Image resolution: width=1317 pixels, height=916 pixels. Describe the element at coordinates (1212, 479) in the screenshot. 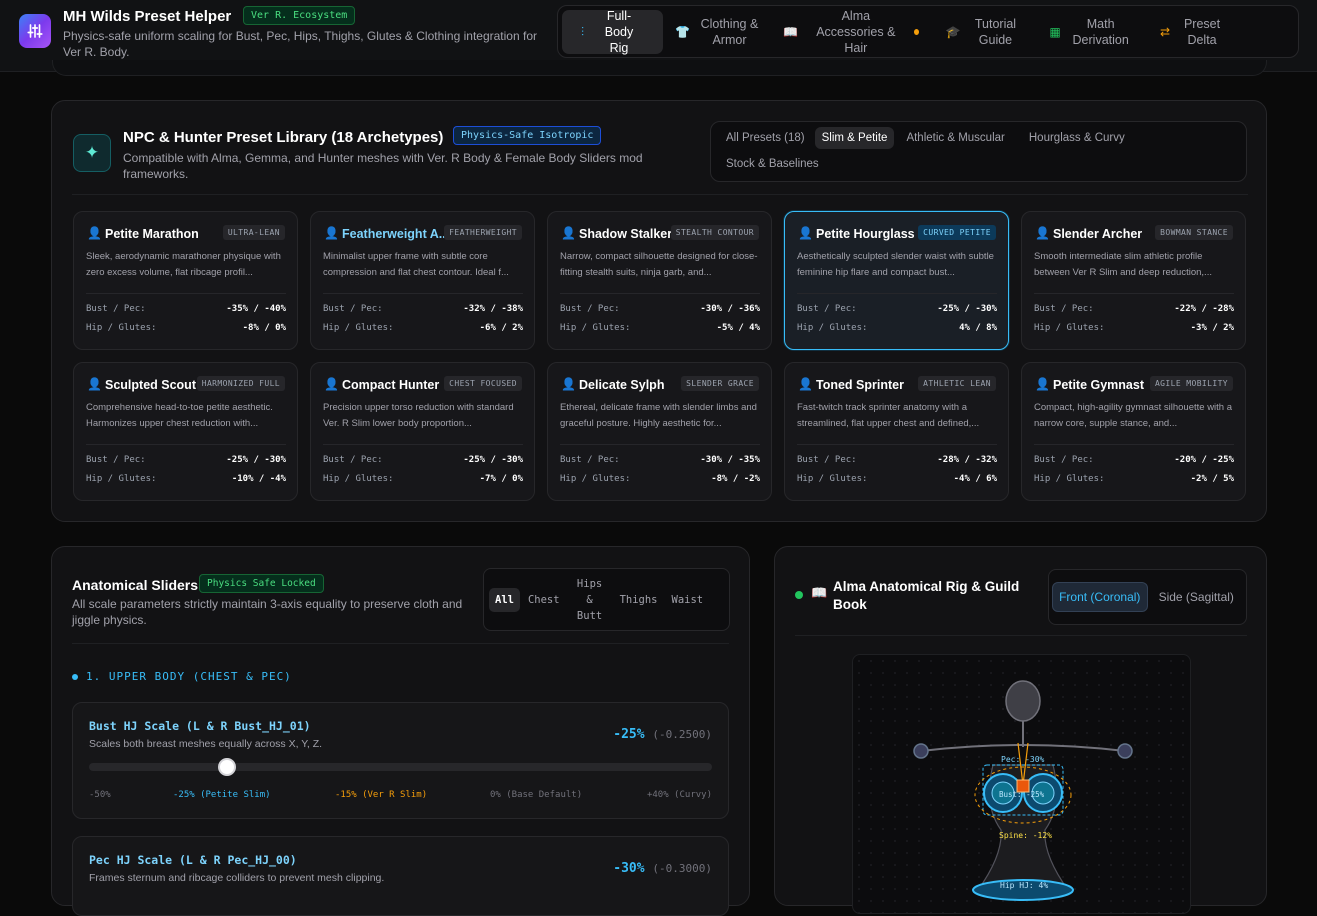

I see `hip-glutes-value: -2% / 5%` at that location.